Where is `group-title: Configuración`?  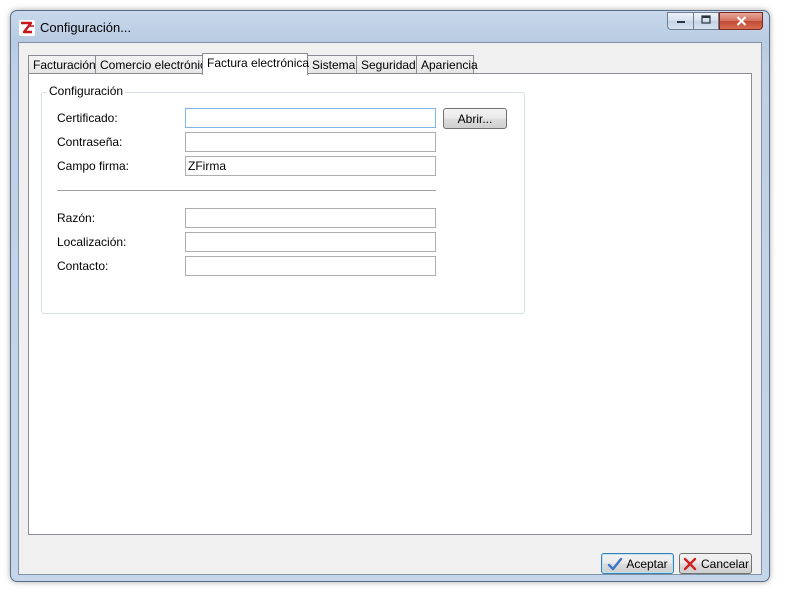 group-title: Configuración is located at coordinates (86, 91).